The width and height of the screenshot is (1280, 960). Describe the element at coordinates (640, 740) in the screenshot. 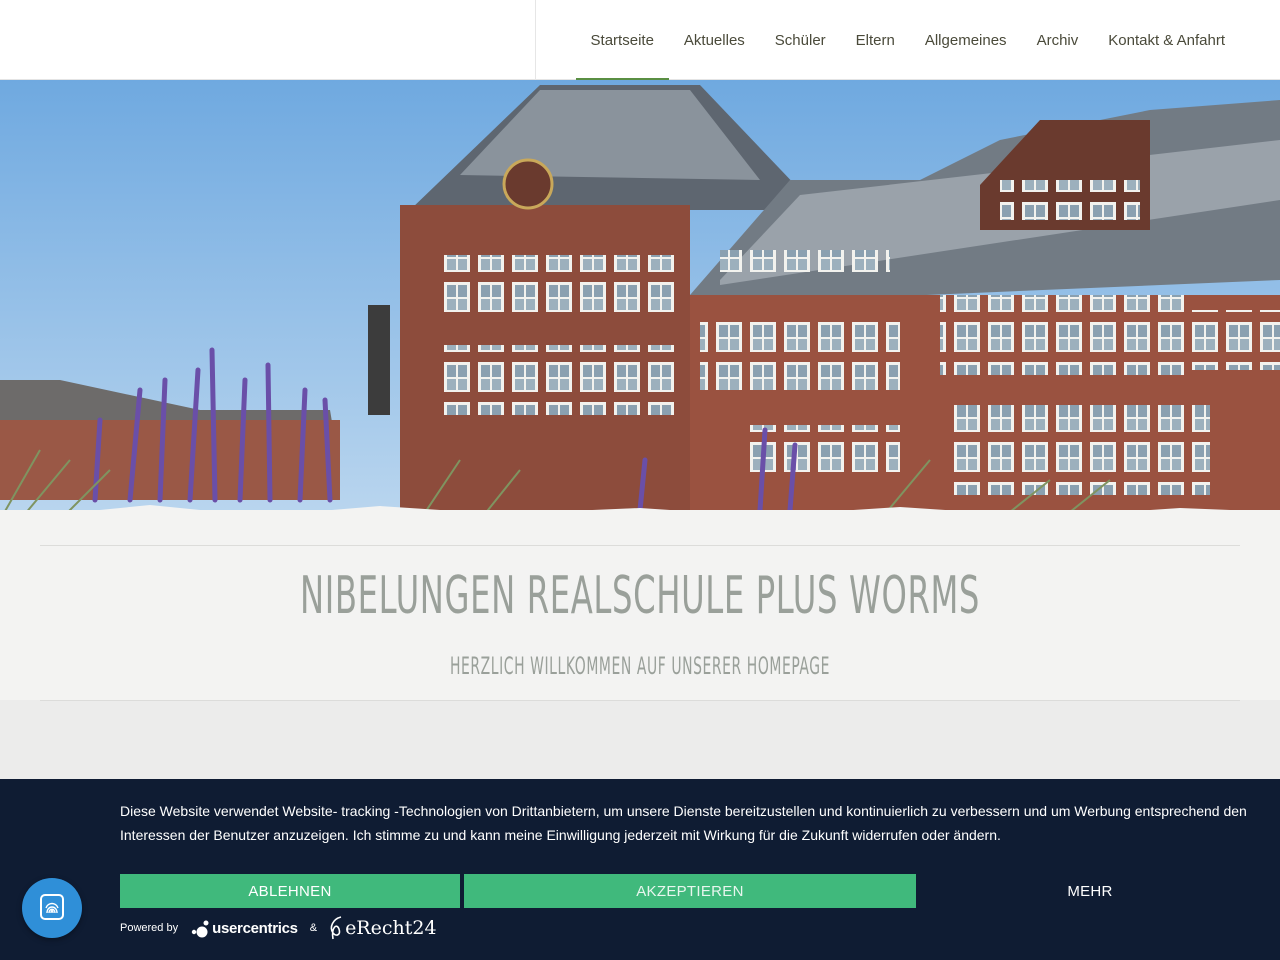

I see `title-area-lower-band` at that location.